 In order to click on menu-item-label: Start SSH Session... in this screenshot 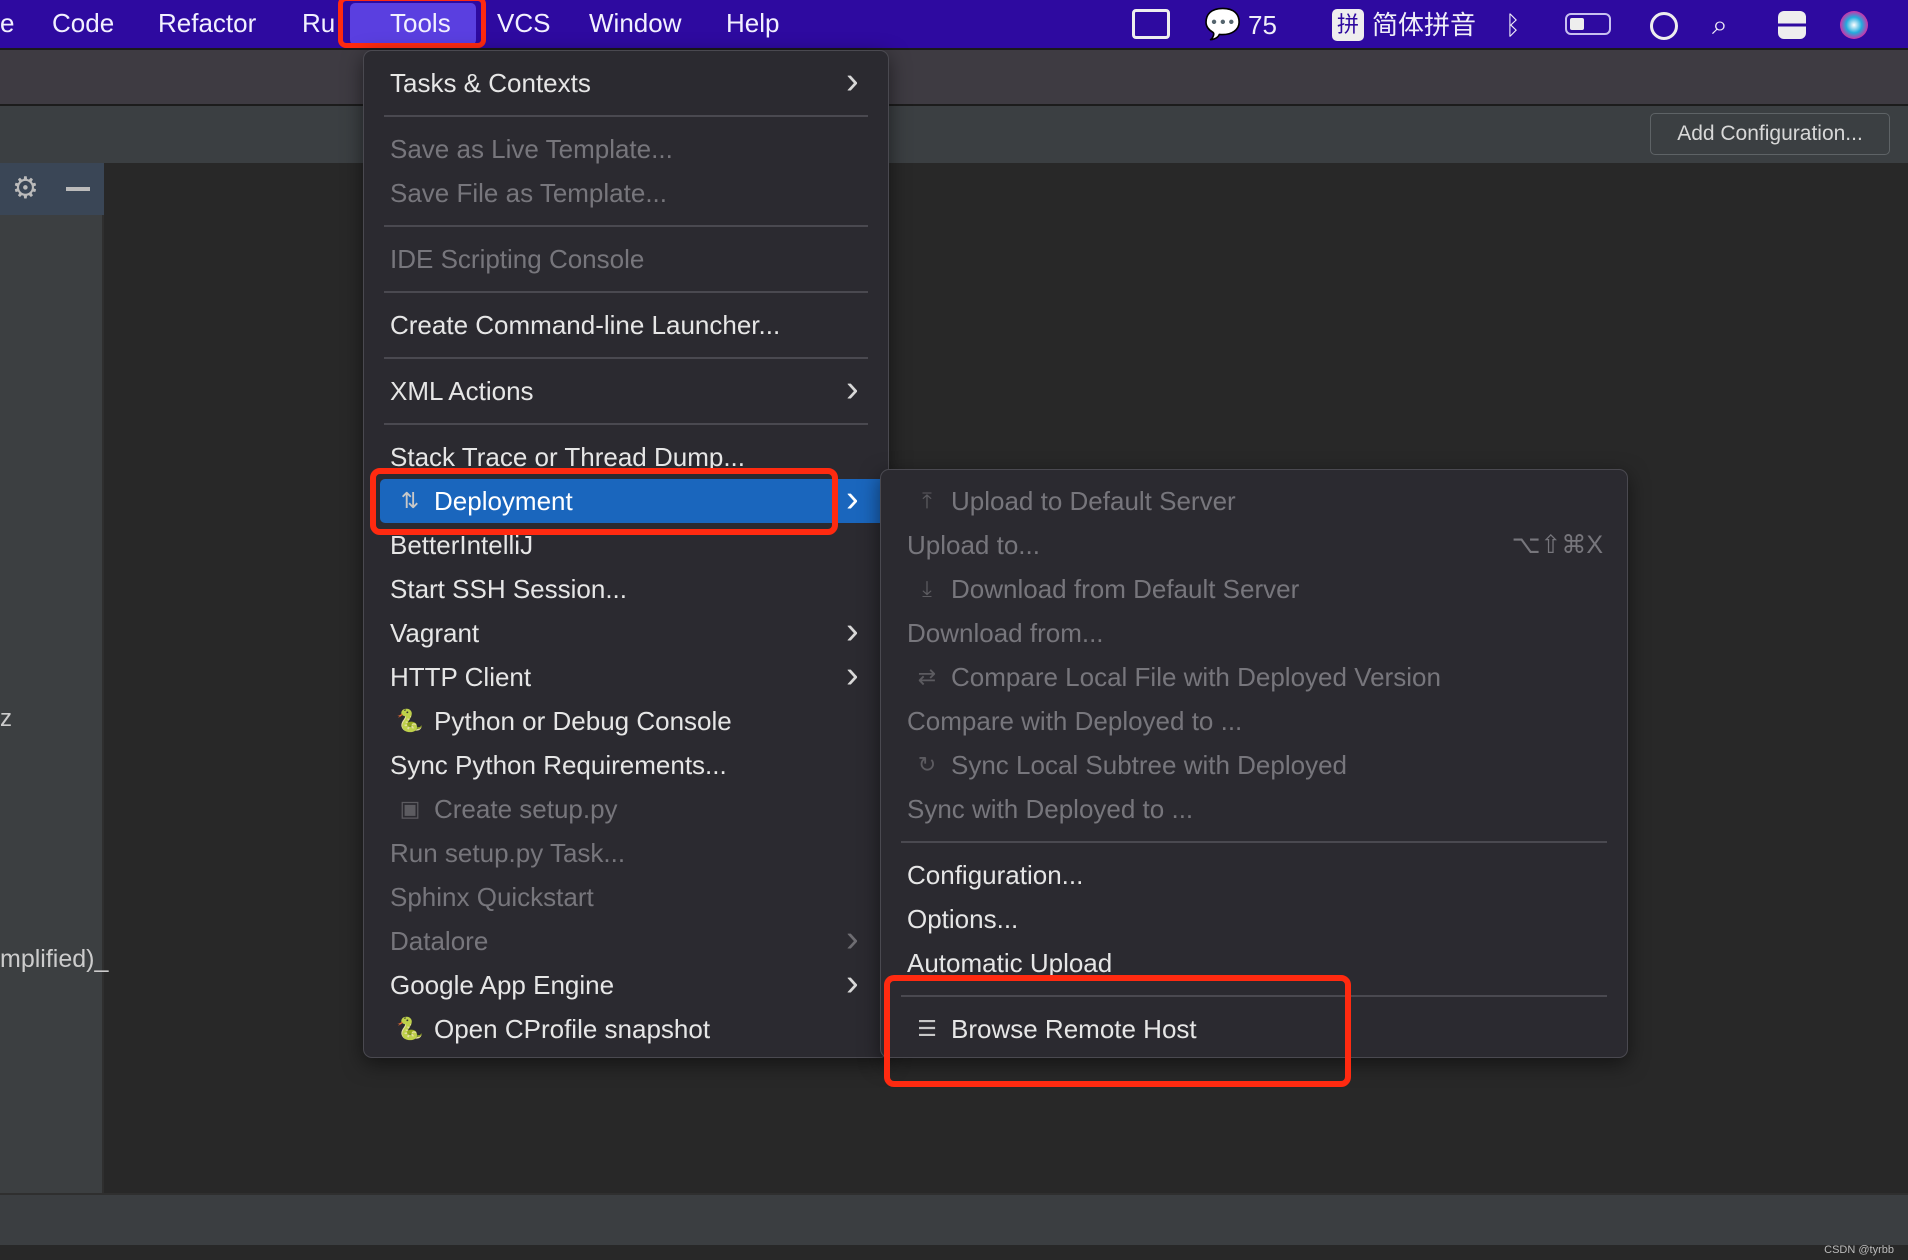, I will do `click(508, 589)`.